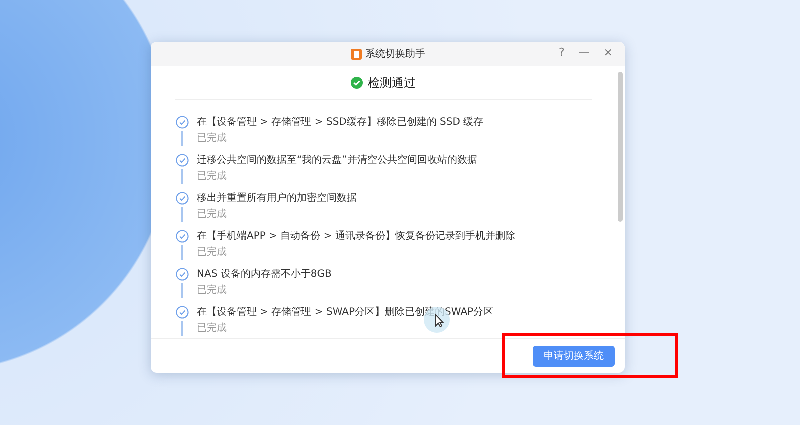 This screenshot has height=425, width=800. What do you see at coordinates (356, 237) in the screenshot?
I see `step-text: 在【手机端APP > 自动备份 > 通讯录备份】恢复备份记录到手机并删除` at bounding box center [356, 237].